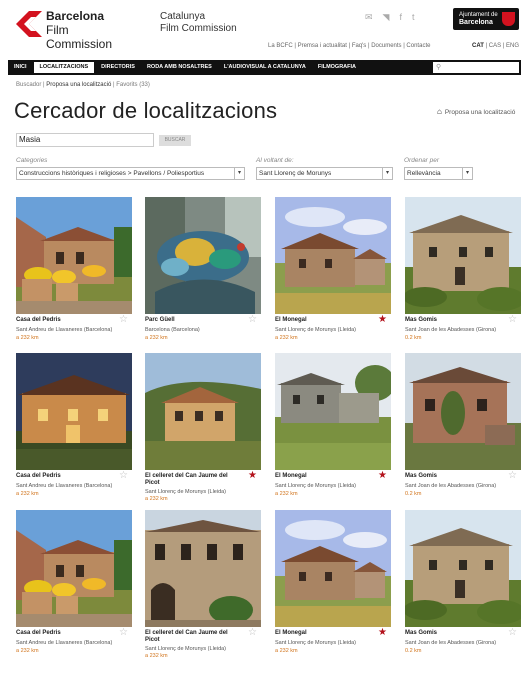  What do you see at coordinates (29, 24) in the screenshot?
I see `bcfc-logo-icon` at bounding box center [29, 24].